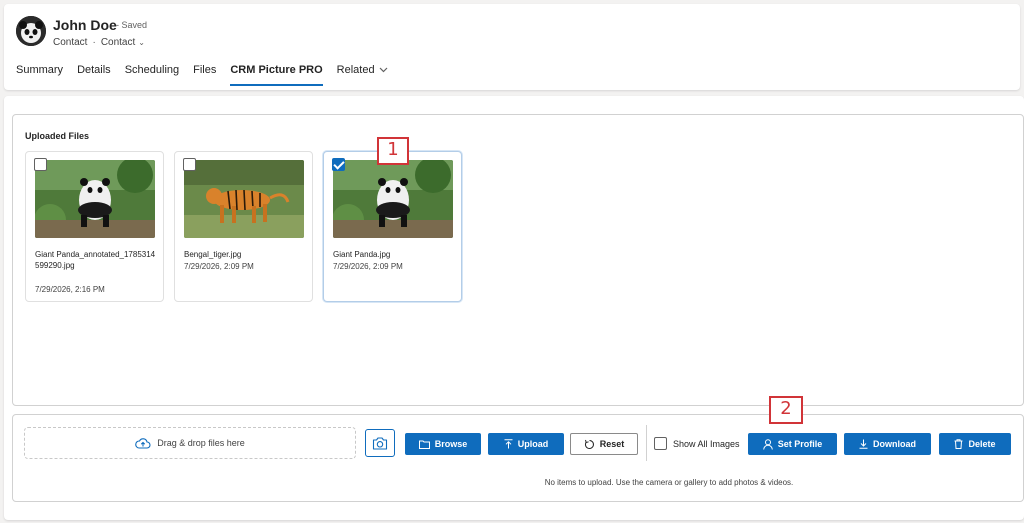 The image size is (1024, 523). Describe the element at coordinates (393, 151) in the screenshot. I see `annotation-marker-1: 1` at that location.